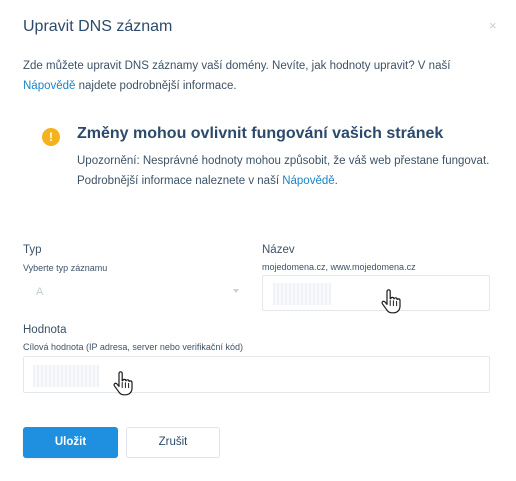 This screenshot has height=481, width=516. I want to click on name-input, so click(376, 293).